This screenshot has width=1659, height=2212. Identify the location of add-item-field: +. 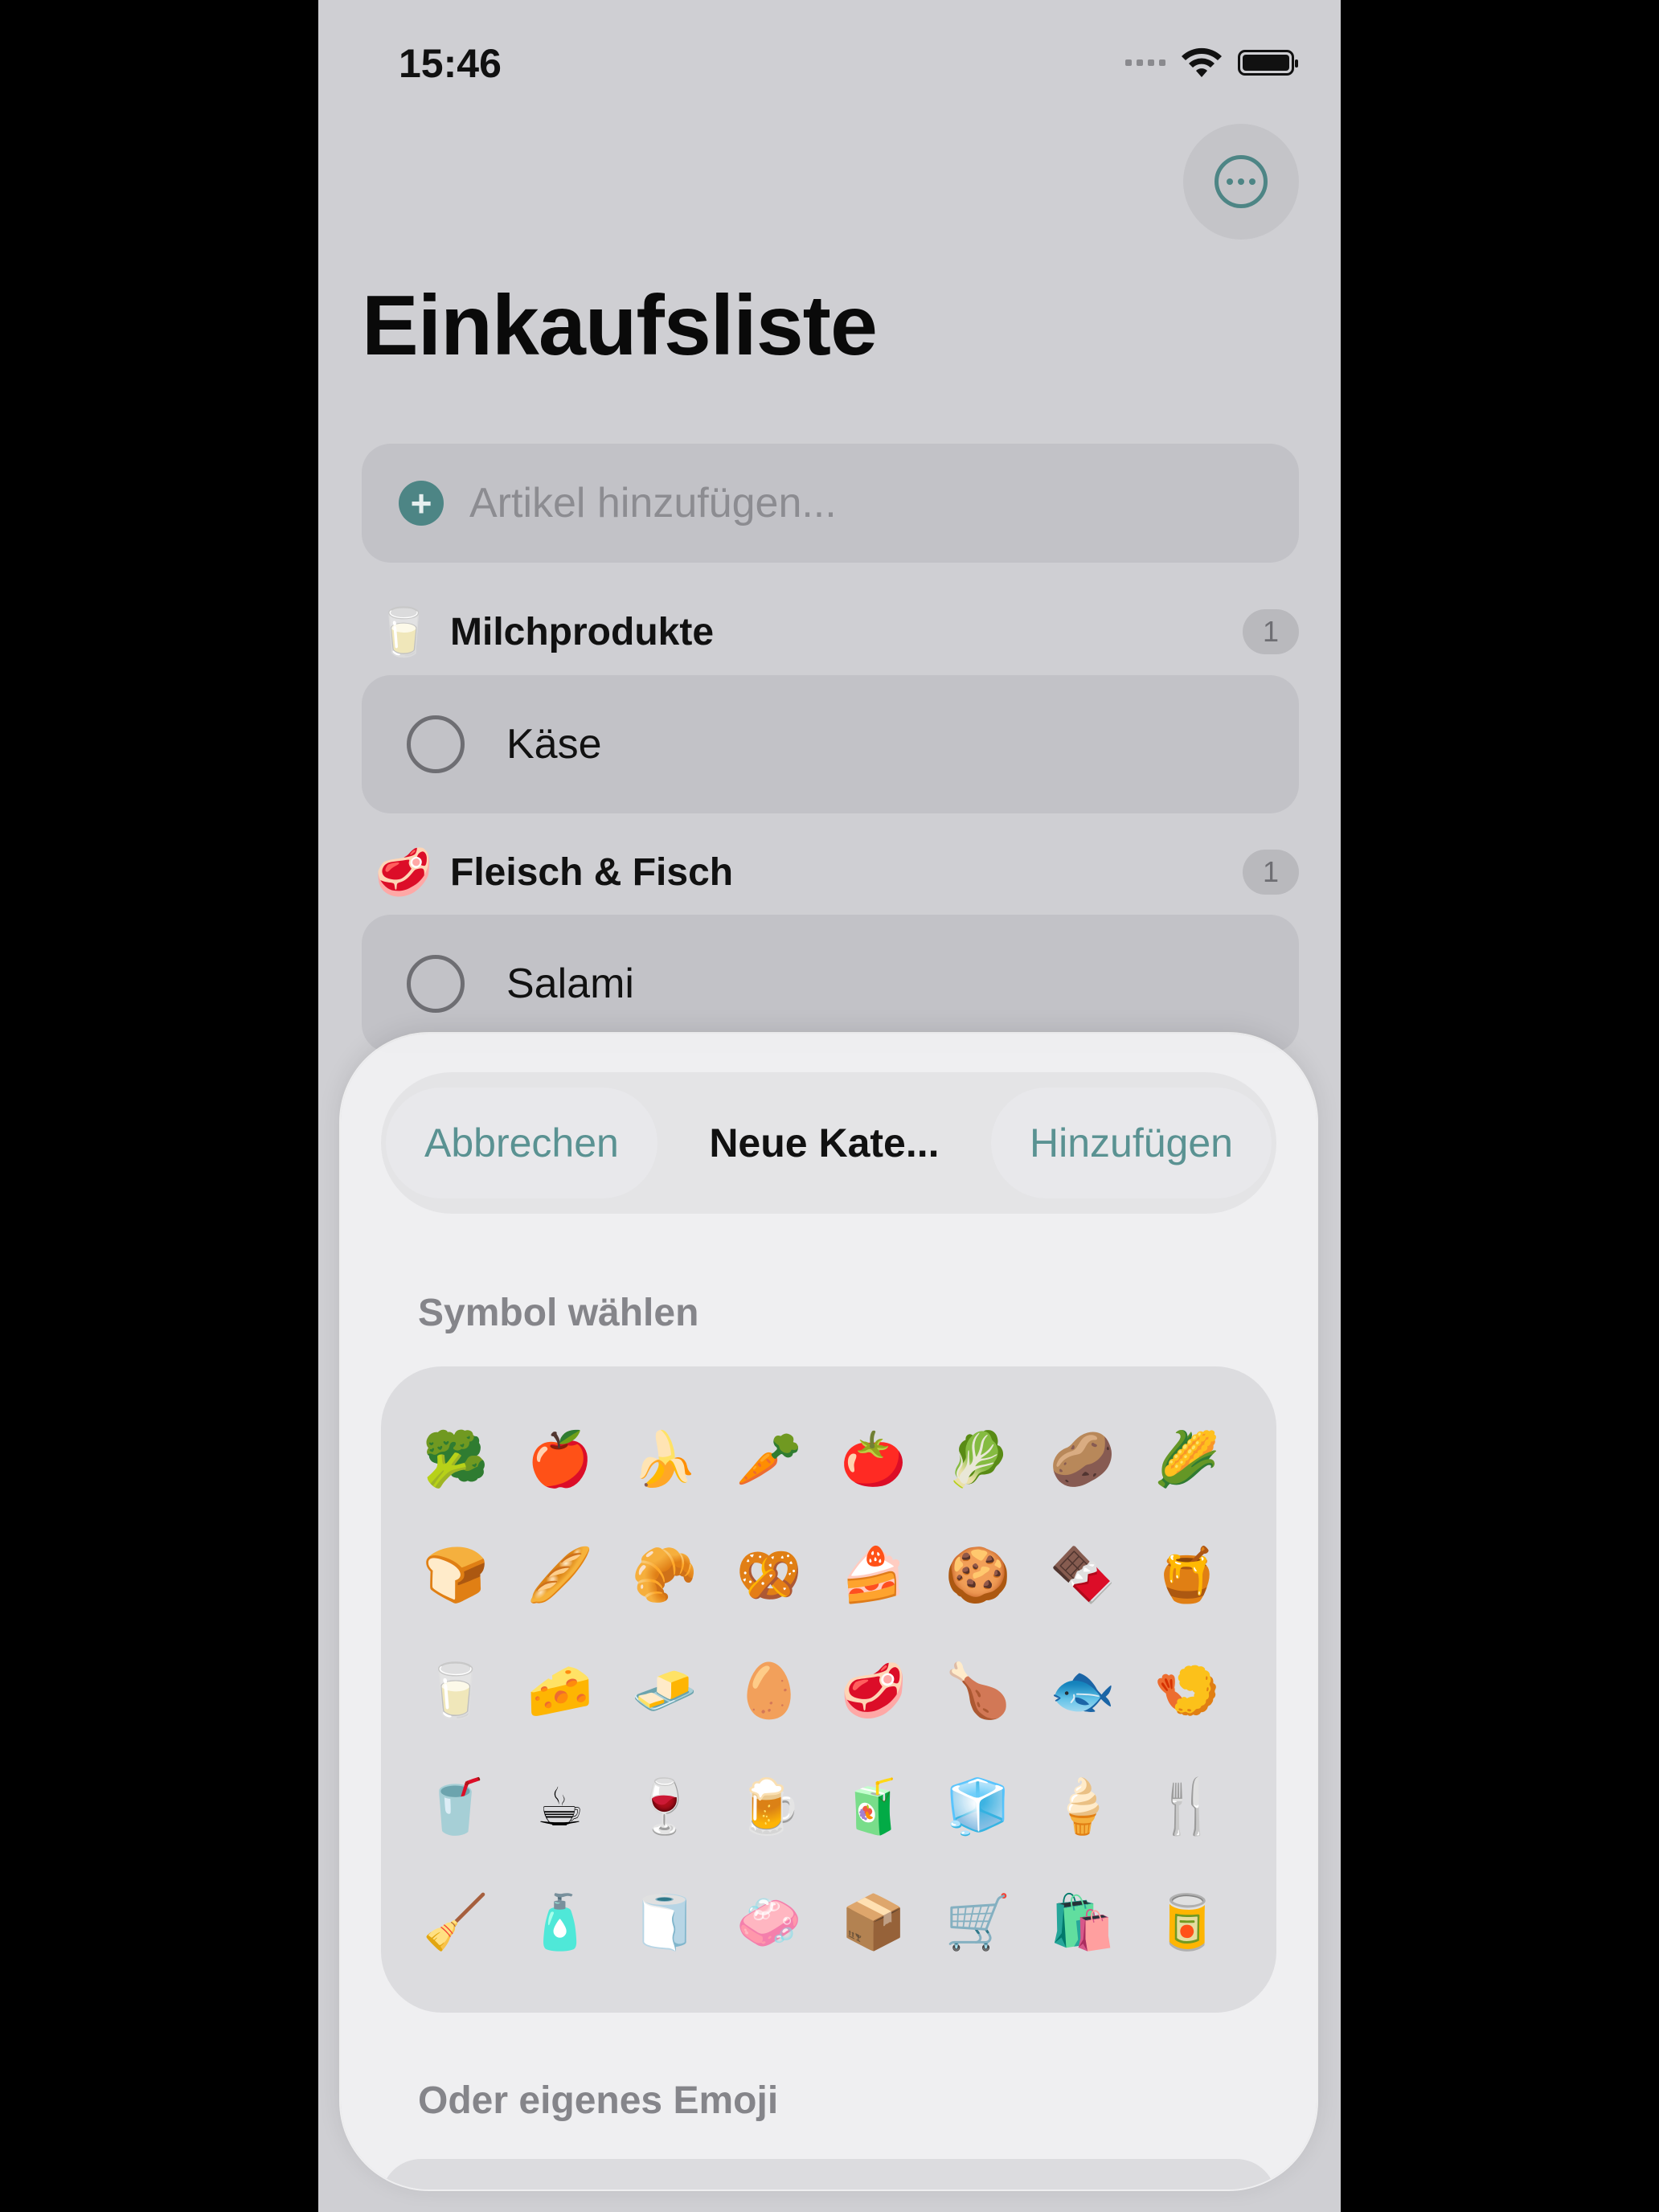
(830, 503).